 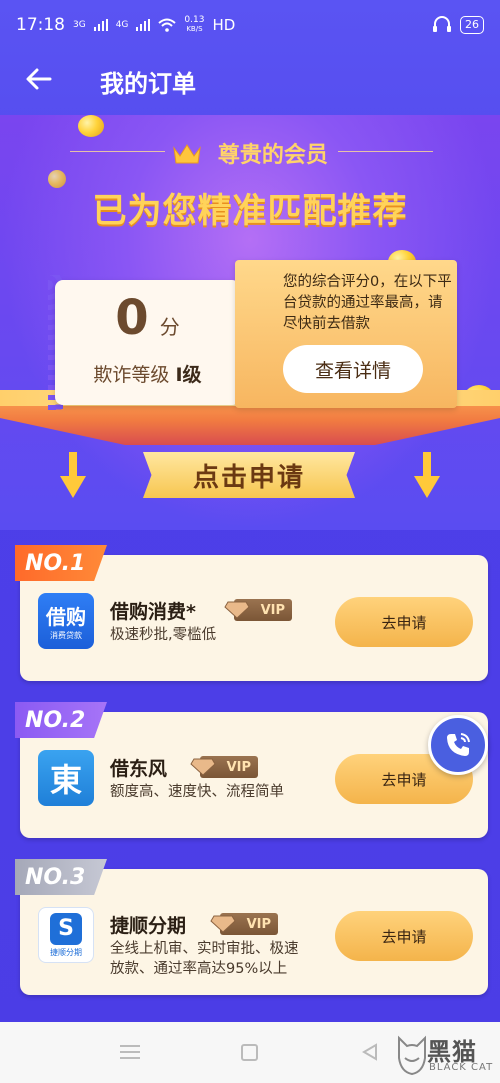 I want to click on signal-4g-label: 4G, so click(x=122, y=24).